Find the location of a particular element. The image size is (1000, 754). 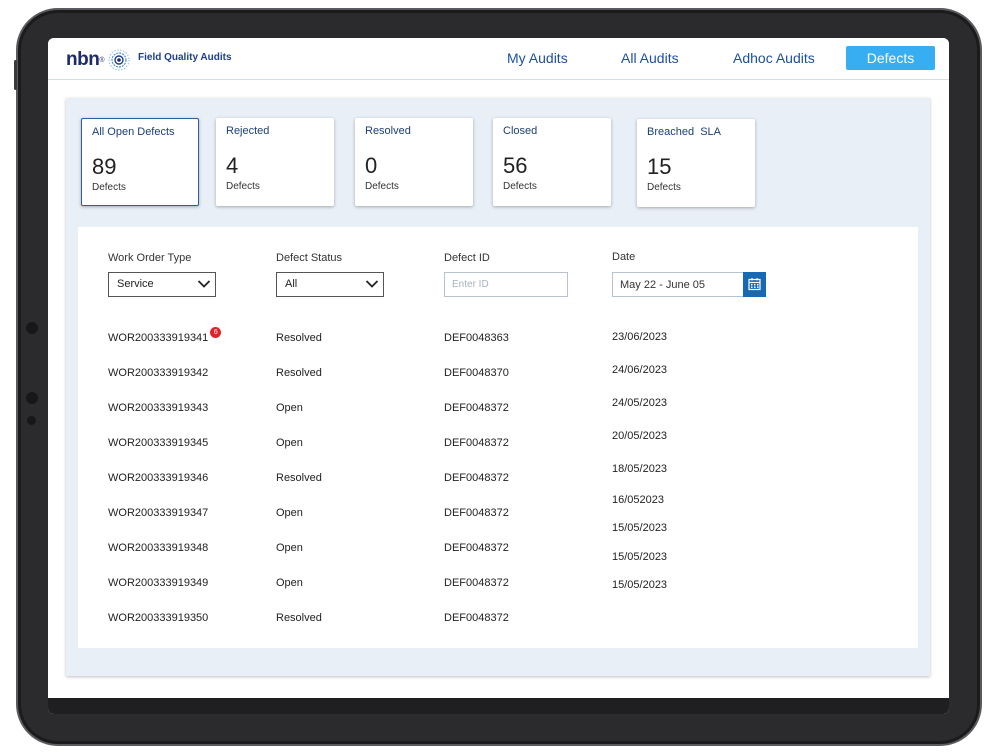

logo: nbn ® is located at coordinates (99, 60).